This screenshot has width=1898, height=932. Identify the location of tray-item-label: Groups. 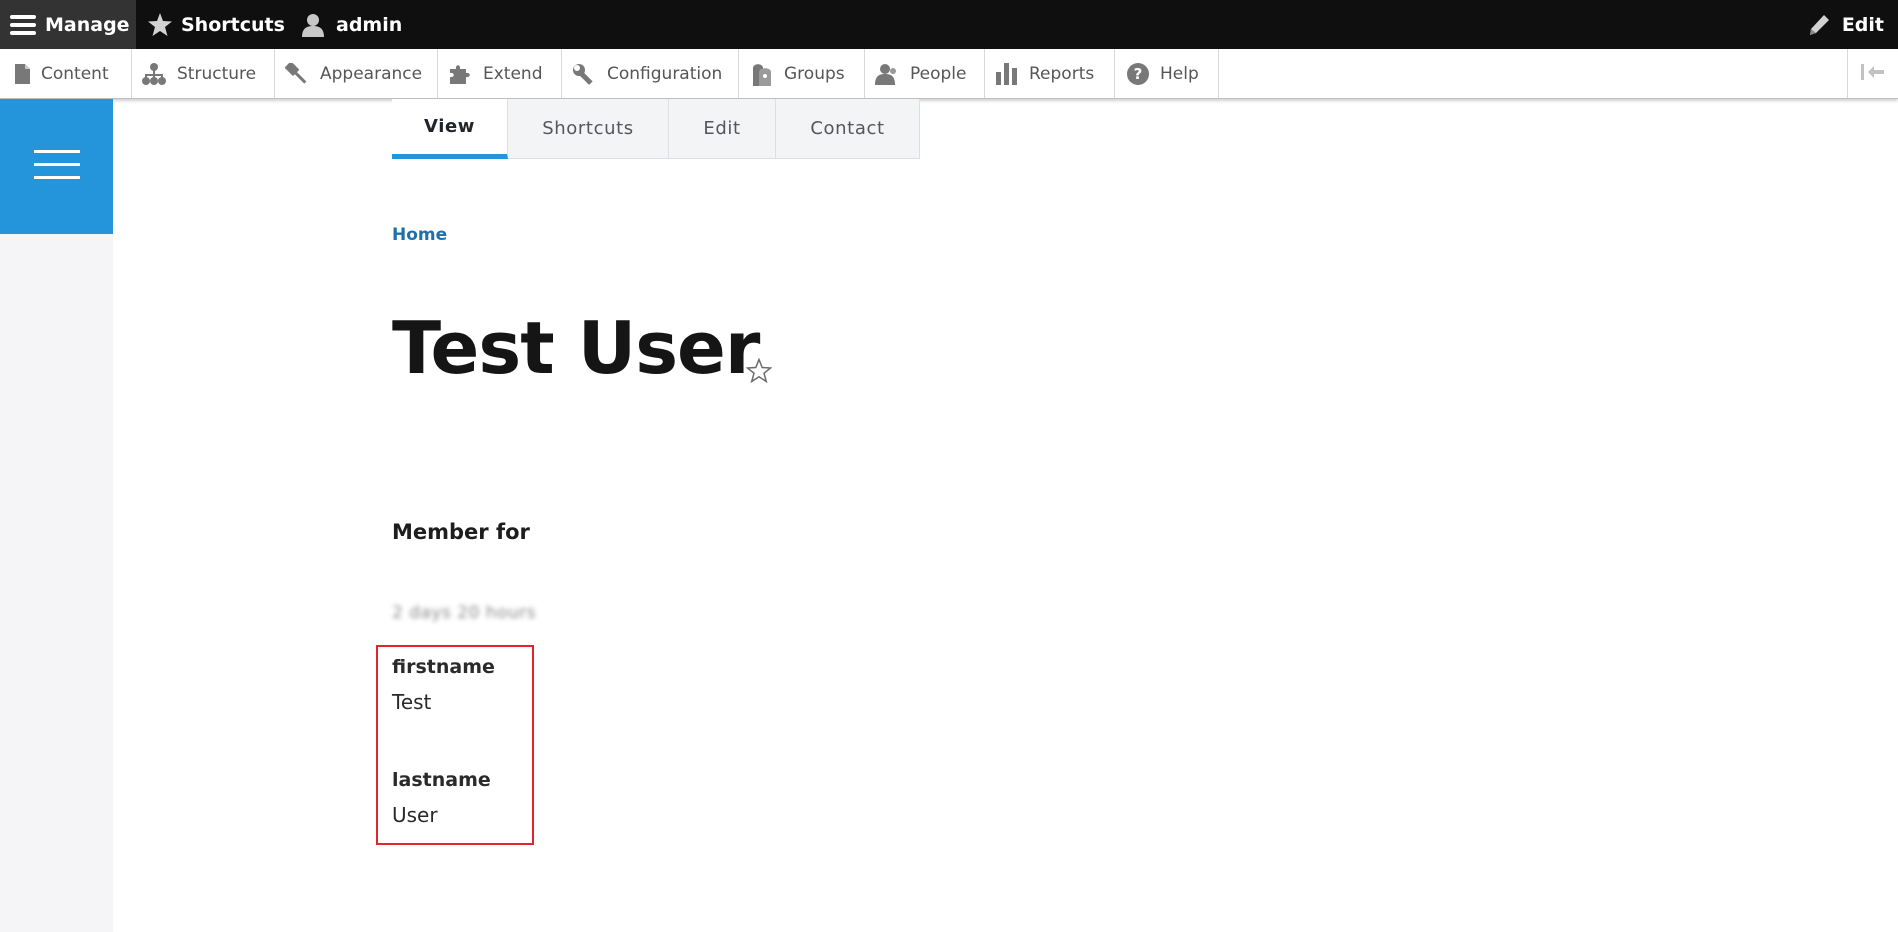
(814, 73).